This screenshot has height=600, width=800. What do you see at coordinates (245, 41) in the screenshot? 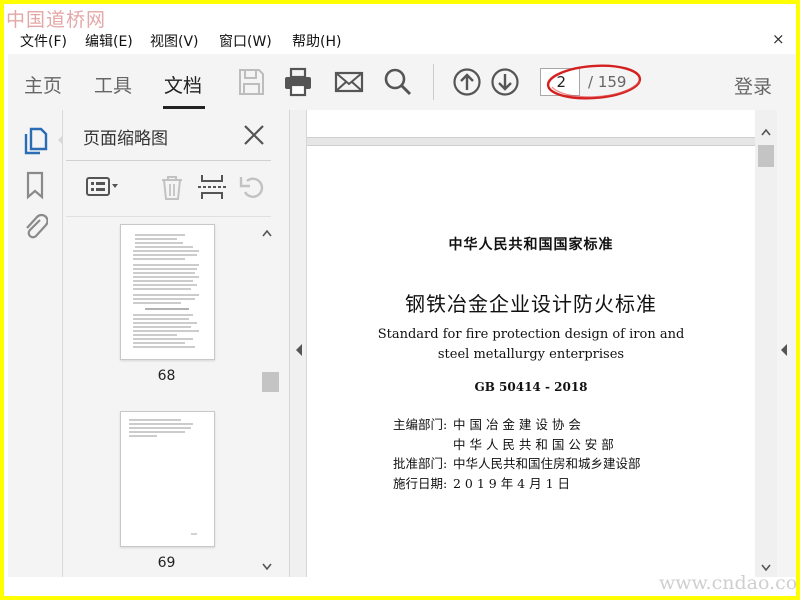
I see `menu-window: 窗口(W)` at bounding box center [245, 41].